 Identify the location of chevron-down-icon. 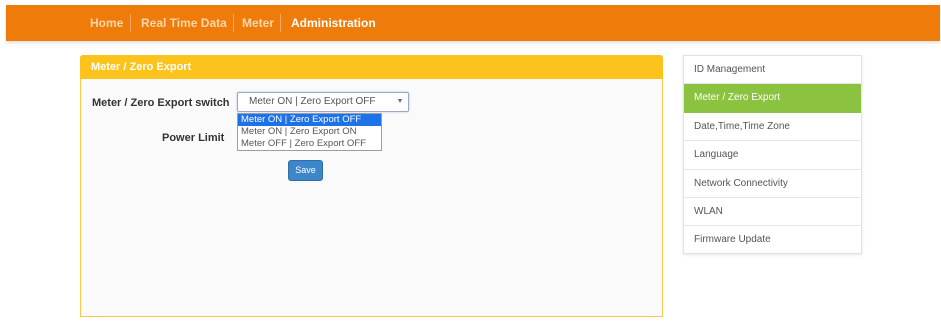
(400, 101).